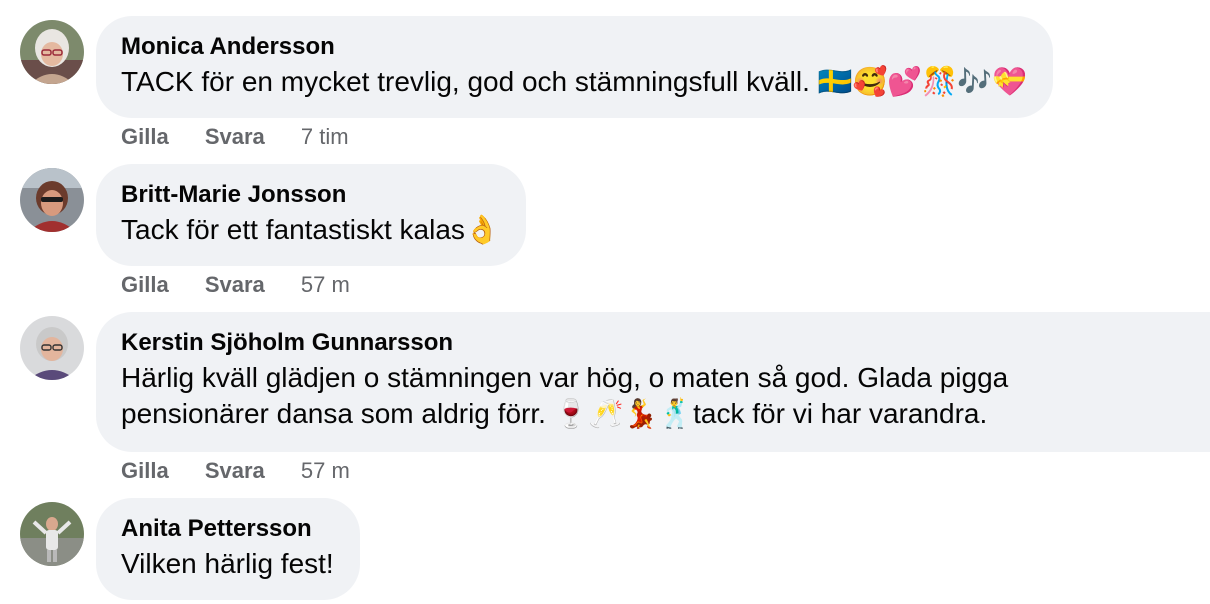  I want to click on comment-timestamp: 7 tim, so click(325, 137).